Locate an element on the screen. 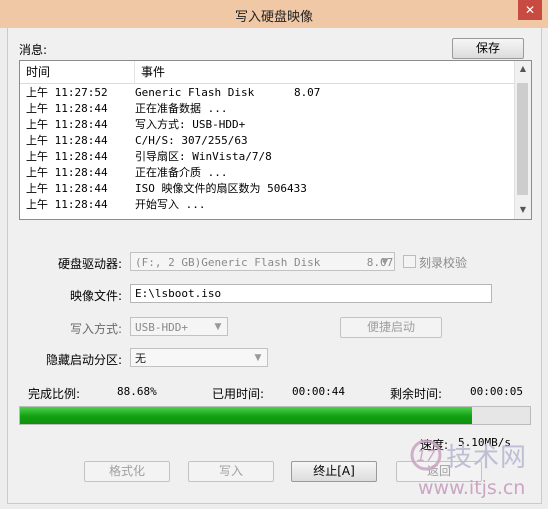 This screenshot has height=509, width=548. scroll-up-icon: ▲ is located at coordinates (523, 68).